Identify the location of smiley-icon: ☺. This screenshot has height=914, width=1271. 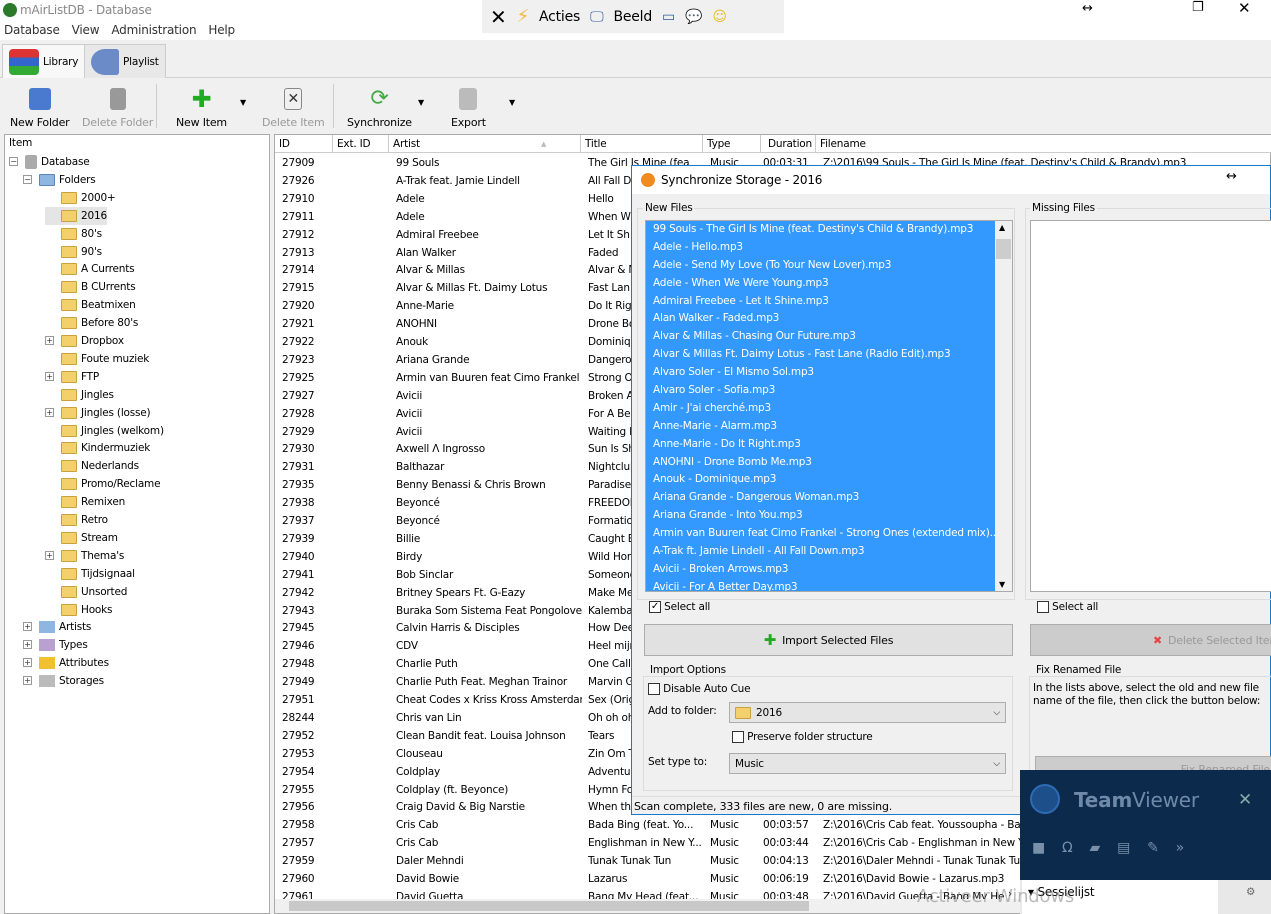
(719, 17).